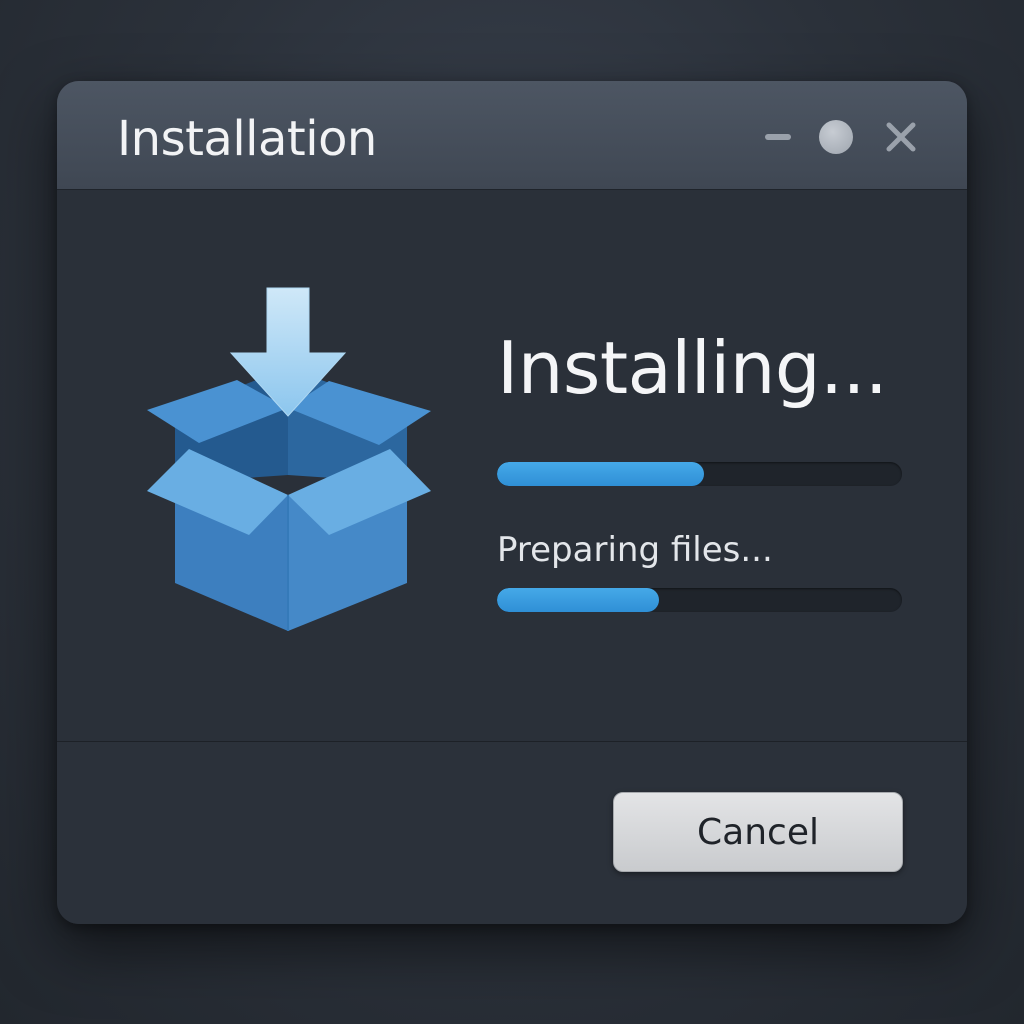  I want to click on title-bar: Installation, so click(512, 135).